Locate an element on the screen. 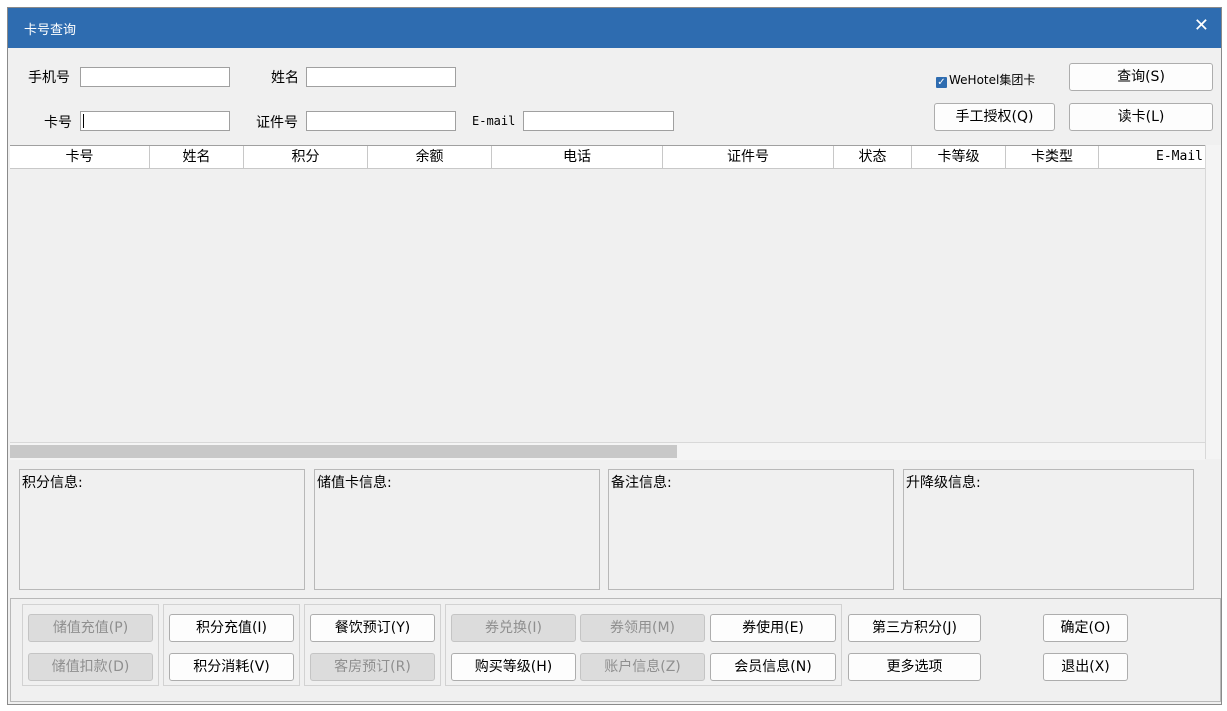  wehotel-checkbox: ✓ WeHotel集团卡 is located at coordinates (985, 79).